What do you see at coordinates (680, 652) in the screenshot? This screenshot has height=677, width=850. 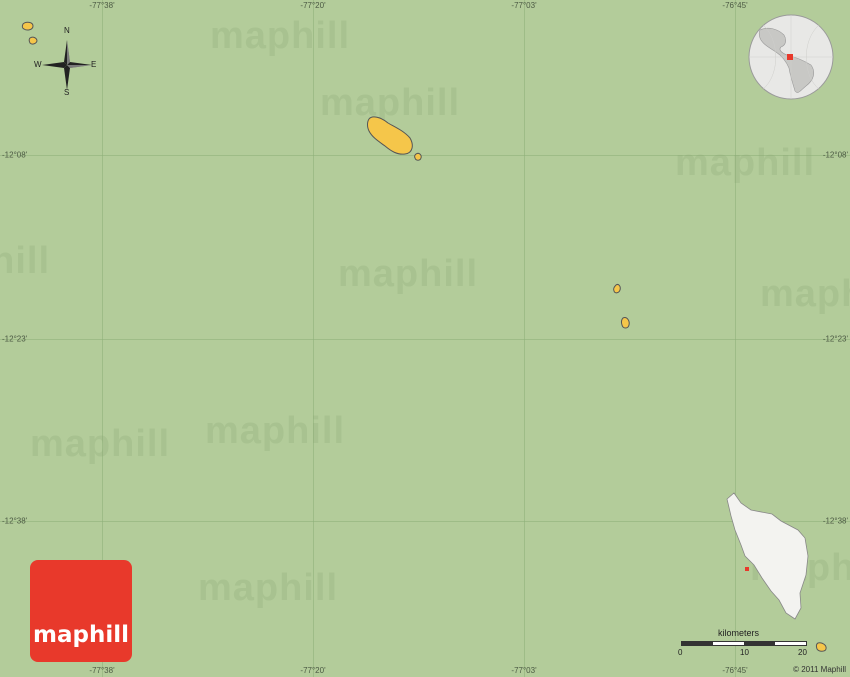 I see `scale-tick-min: 0` at bounding box center [680, 652].